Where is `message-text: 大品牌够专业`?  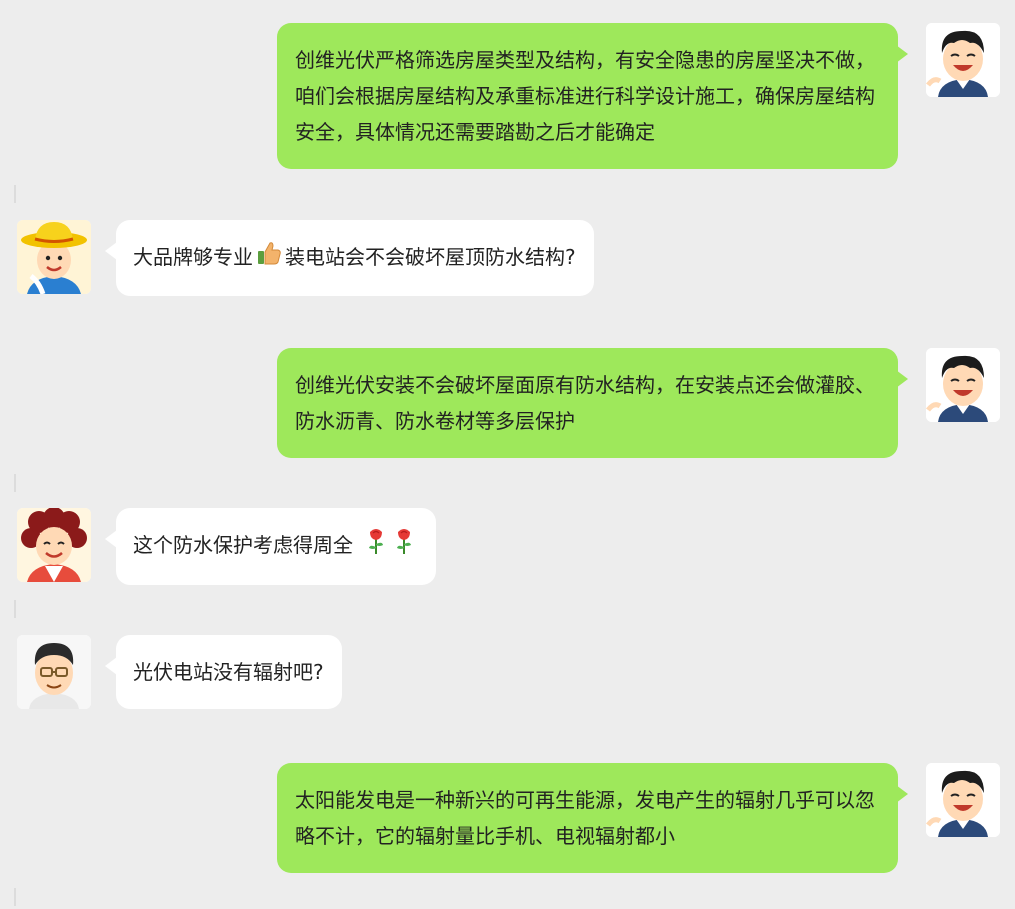
message-text: 大品牌够专业 is located at coordinates (193, 257).